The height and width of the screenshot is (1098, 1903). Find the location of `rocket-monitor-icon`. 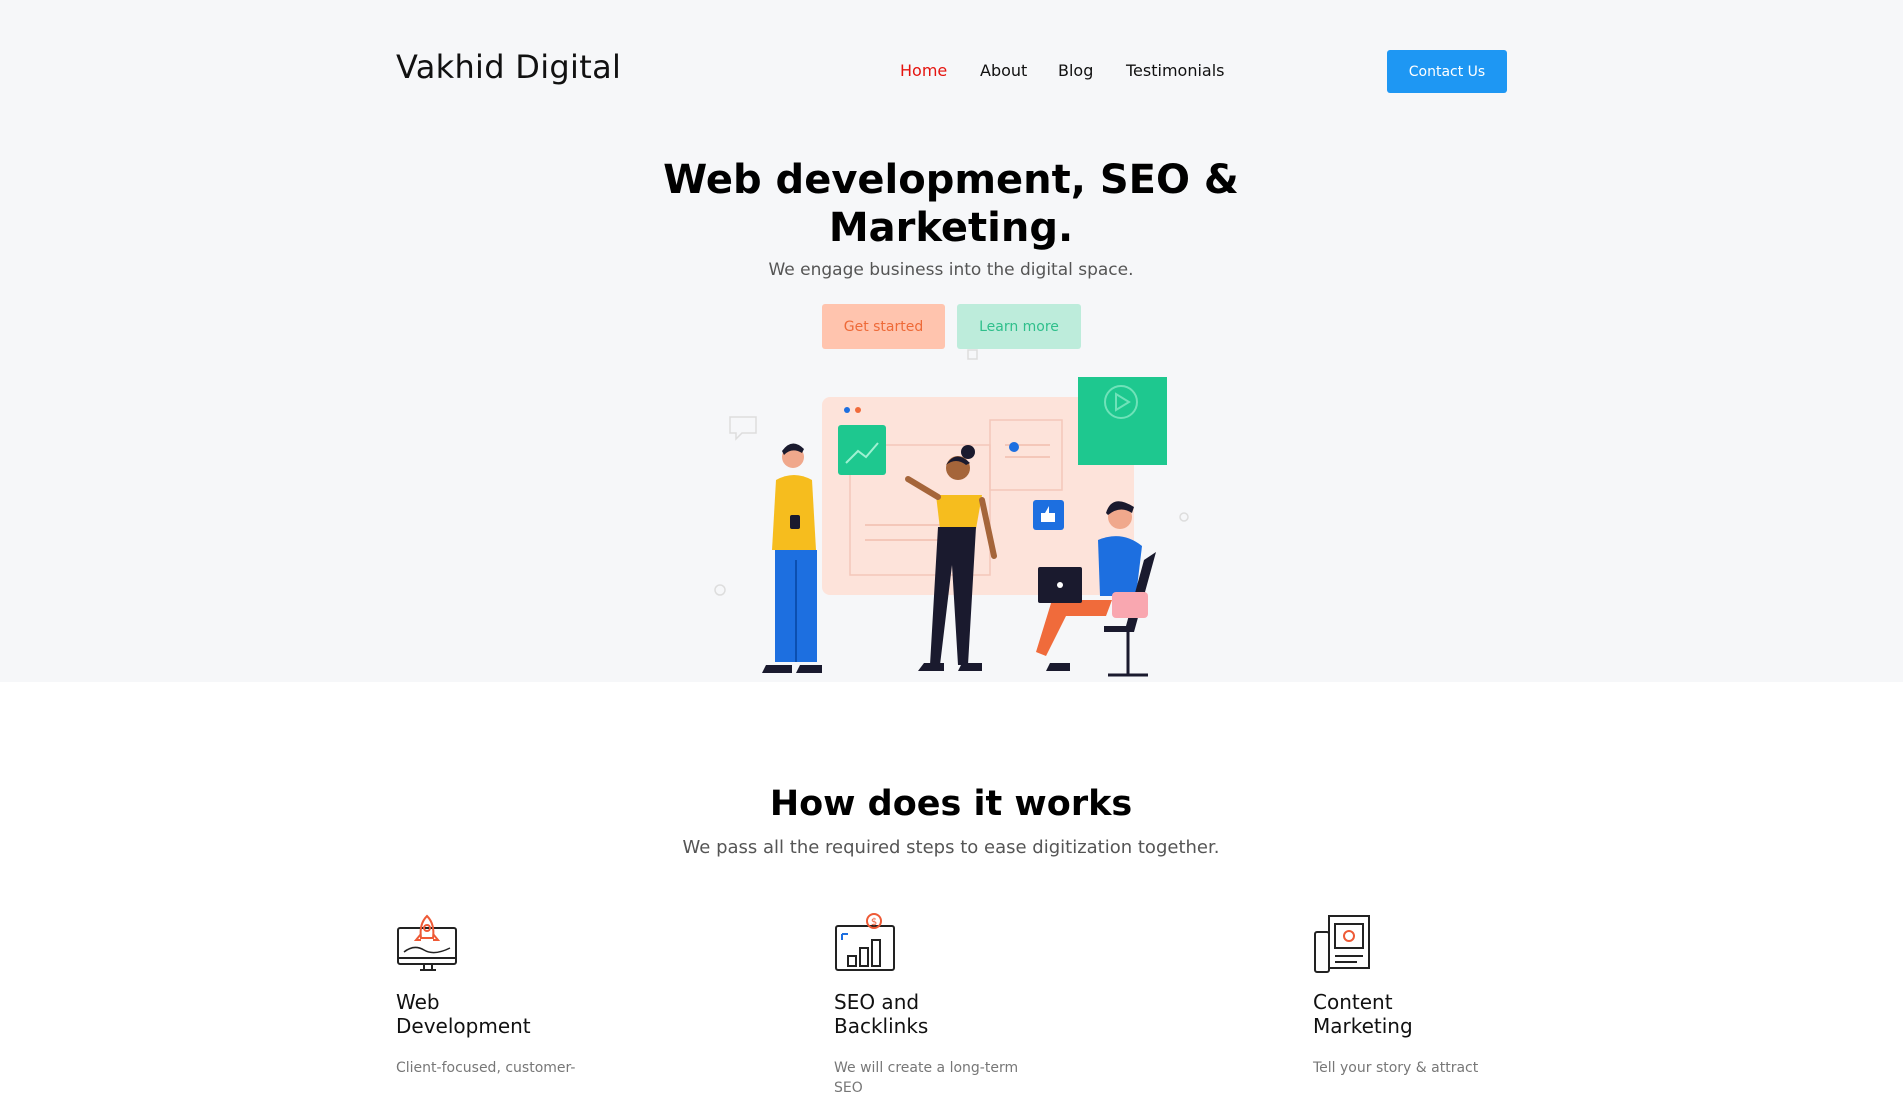

rocket-monitor-icon is located at coordinates (427, 942).